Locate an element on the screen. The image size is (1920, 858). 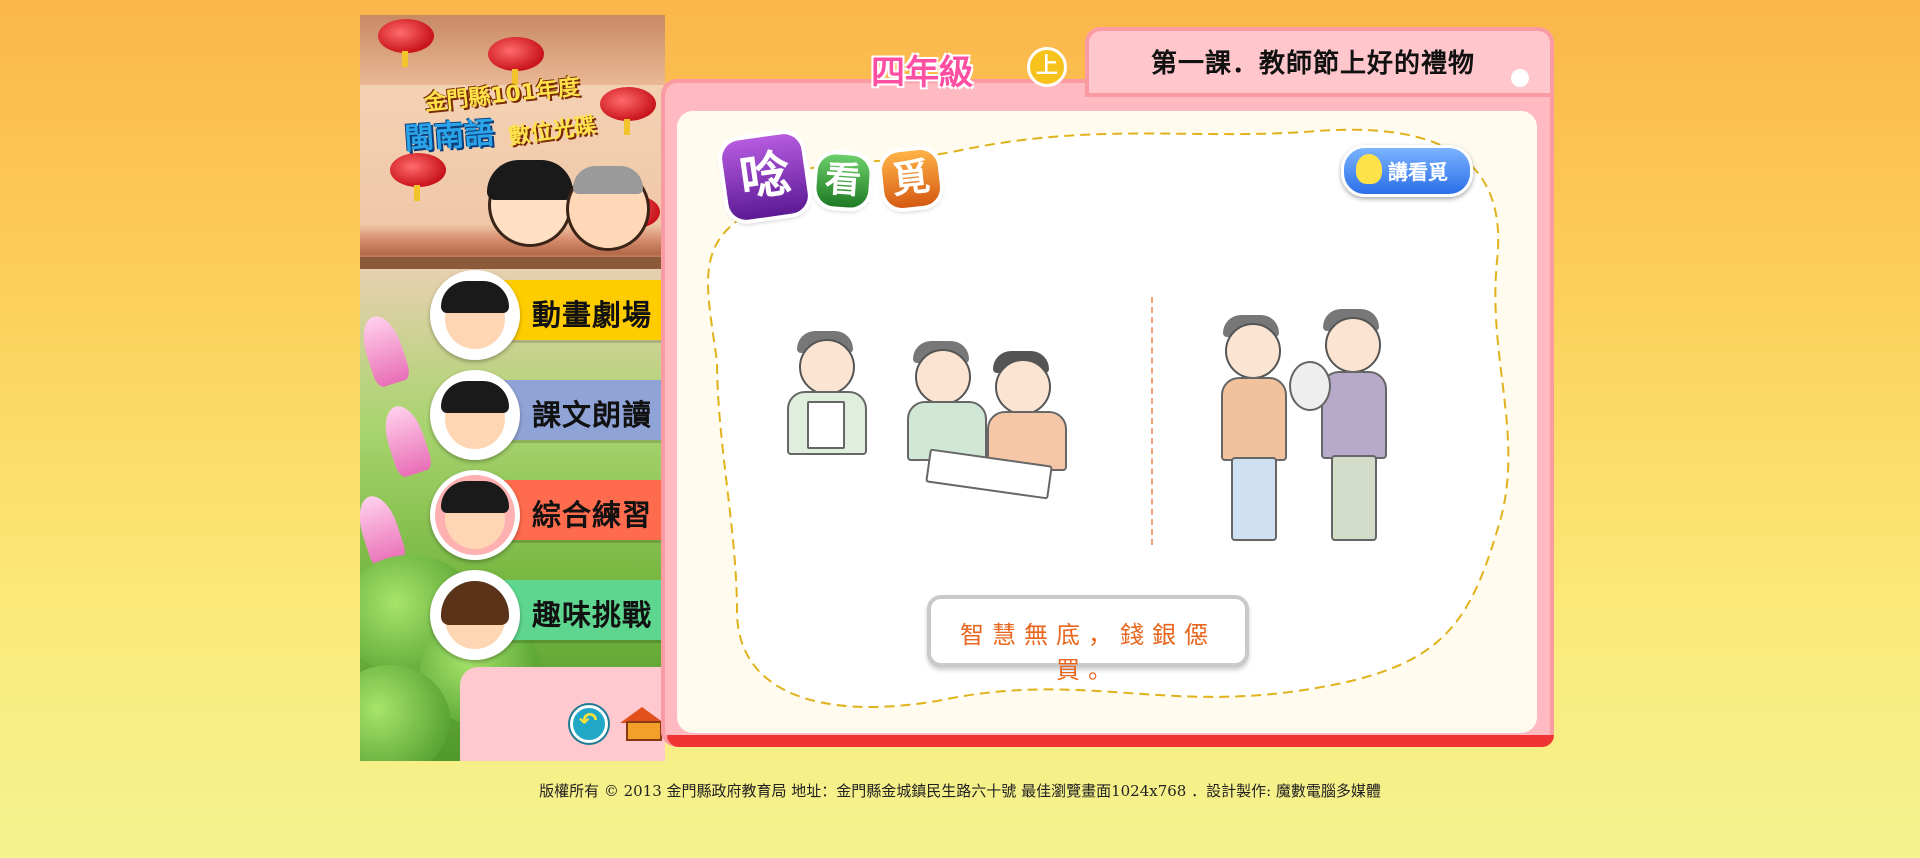
left-panel: 金門縣101年度 閩南語 數位光碟 動畫劇場 課文朗讀 綜合練習 趣味挑戰 is located at coordinates (512, 388).